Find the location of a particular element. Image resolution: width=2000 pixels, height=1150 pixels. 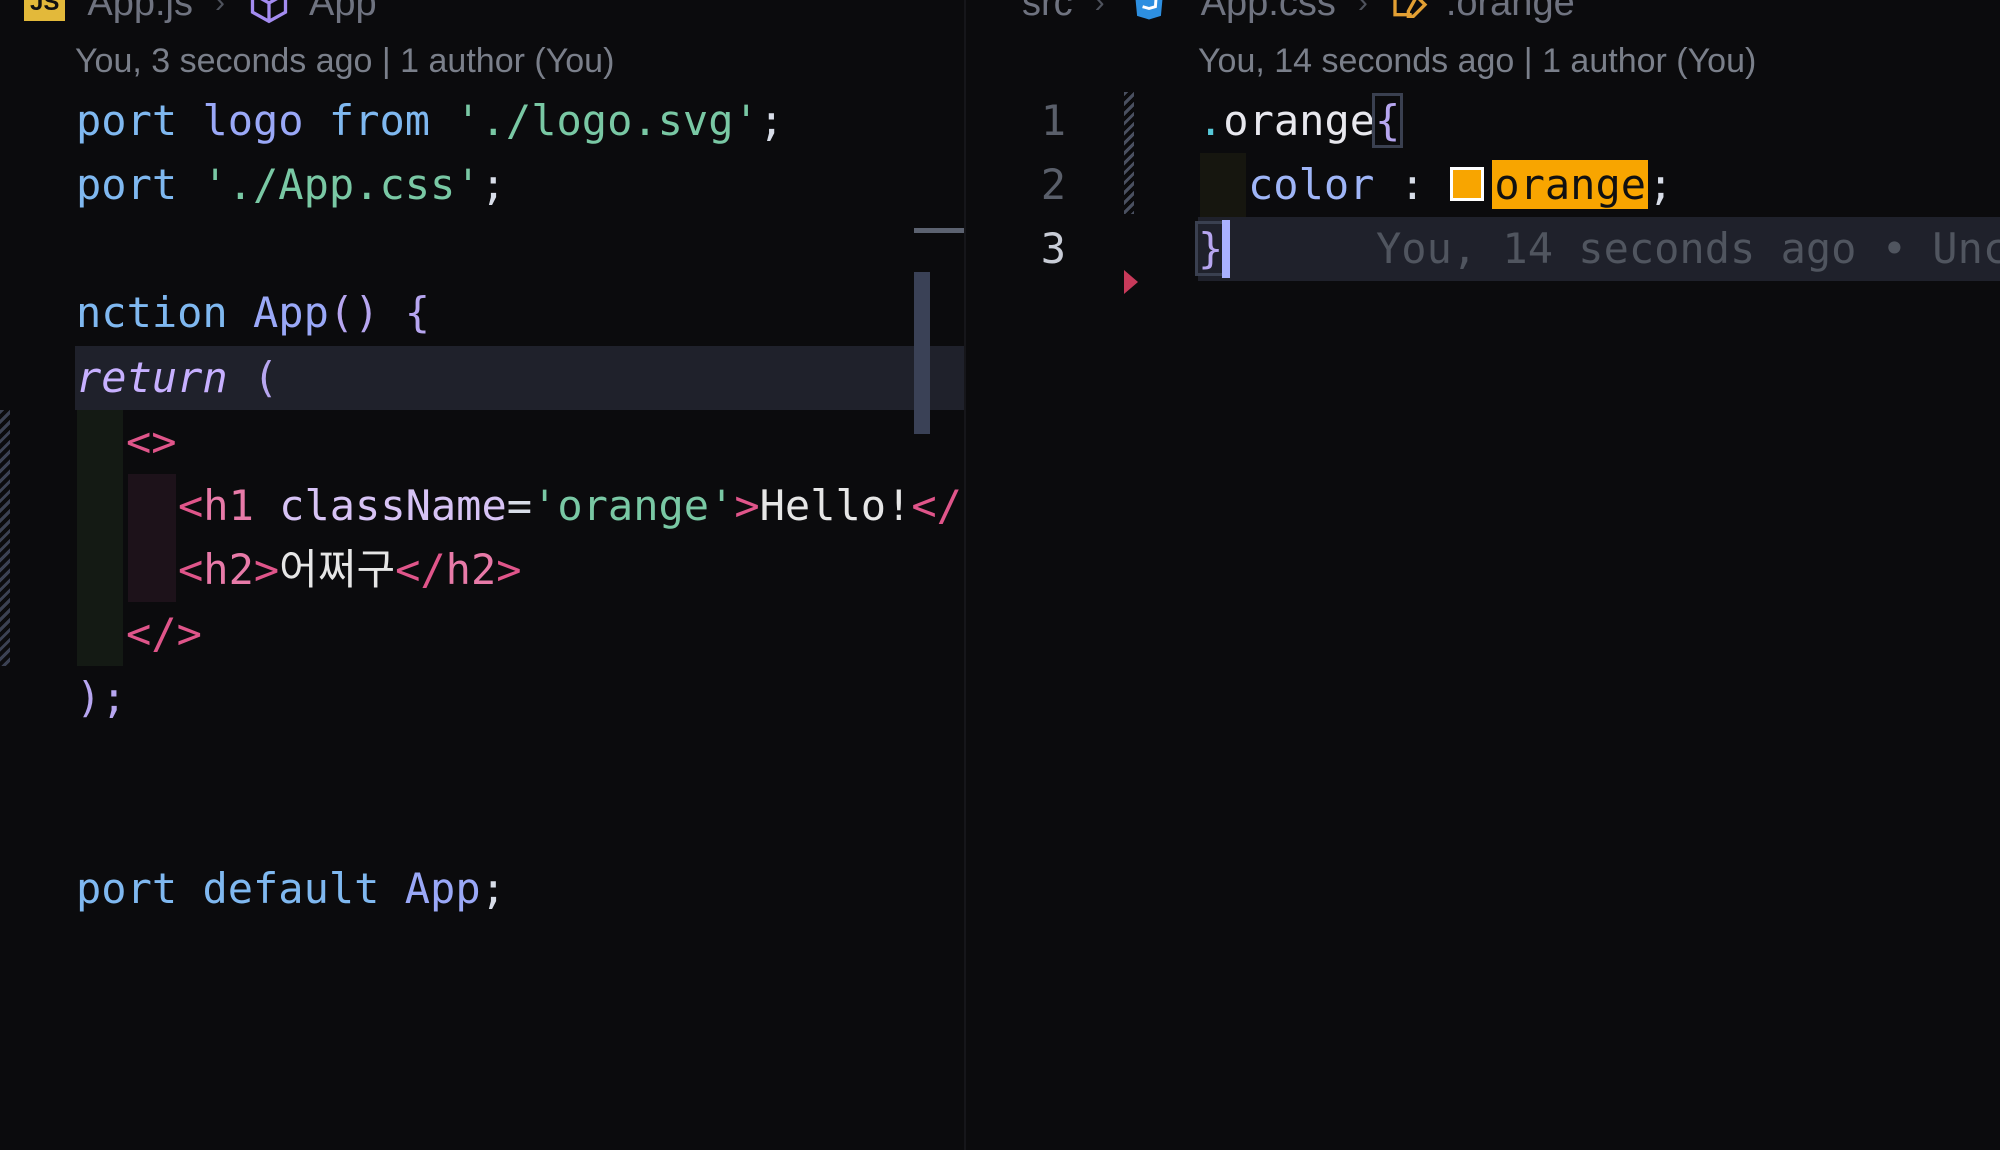

css-icon is located at coordinates (1149, 10).